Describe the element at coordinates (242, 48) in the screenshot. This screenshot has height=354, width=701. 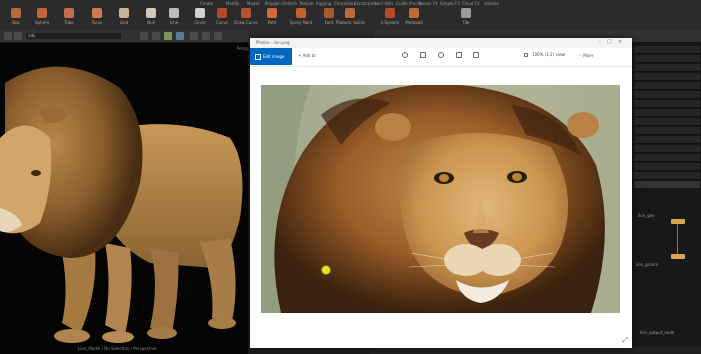
I see `viewport-camera-label: Persp` at that location.